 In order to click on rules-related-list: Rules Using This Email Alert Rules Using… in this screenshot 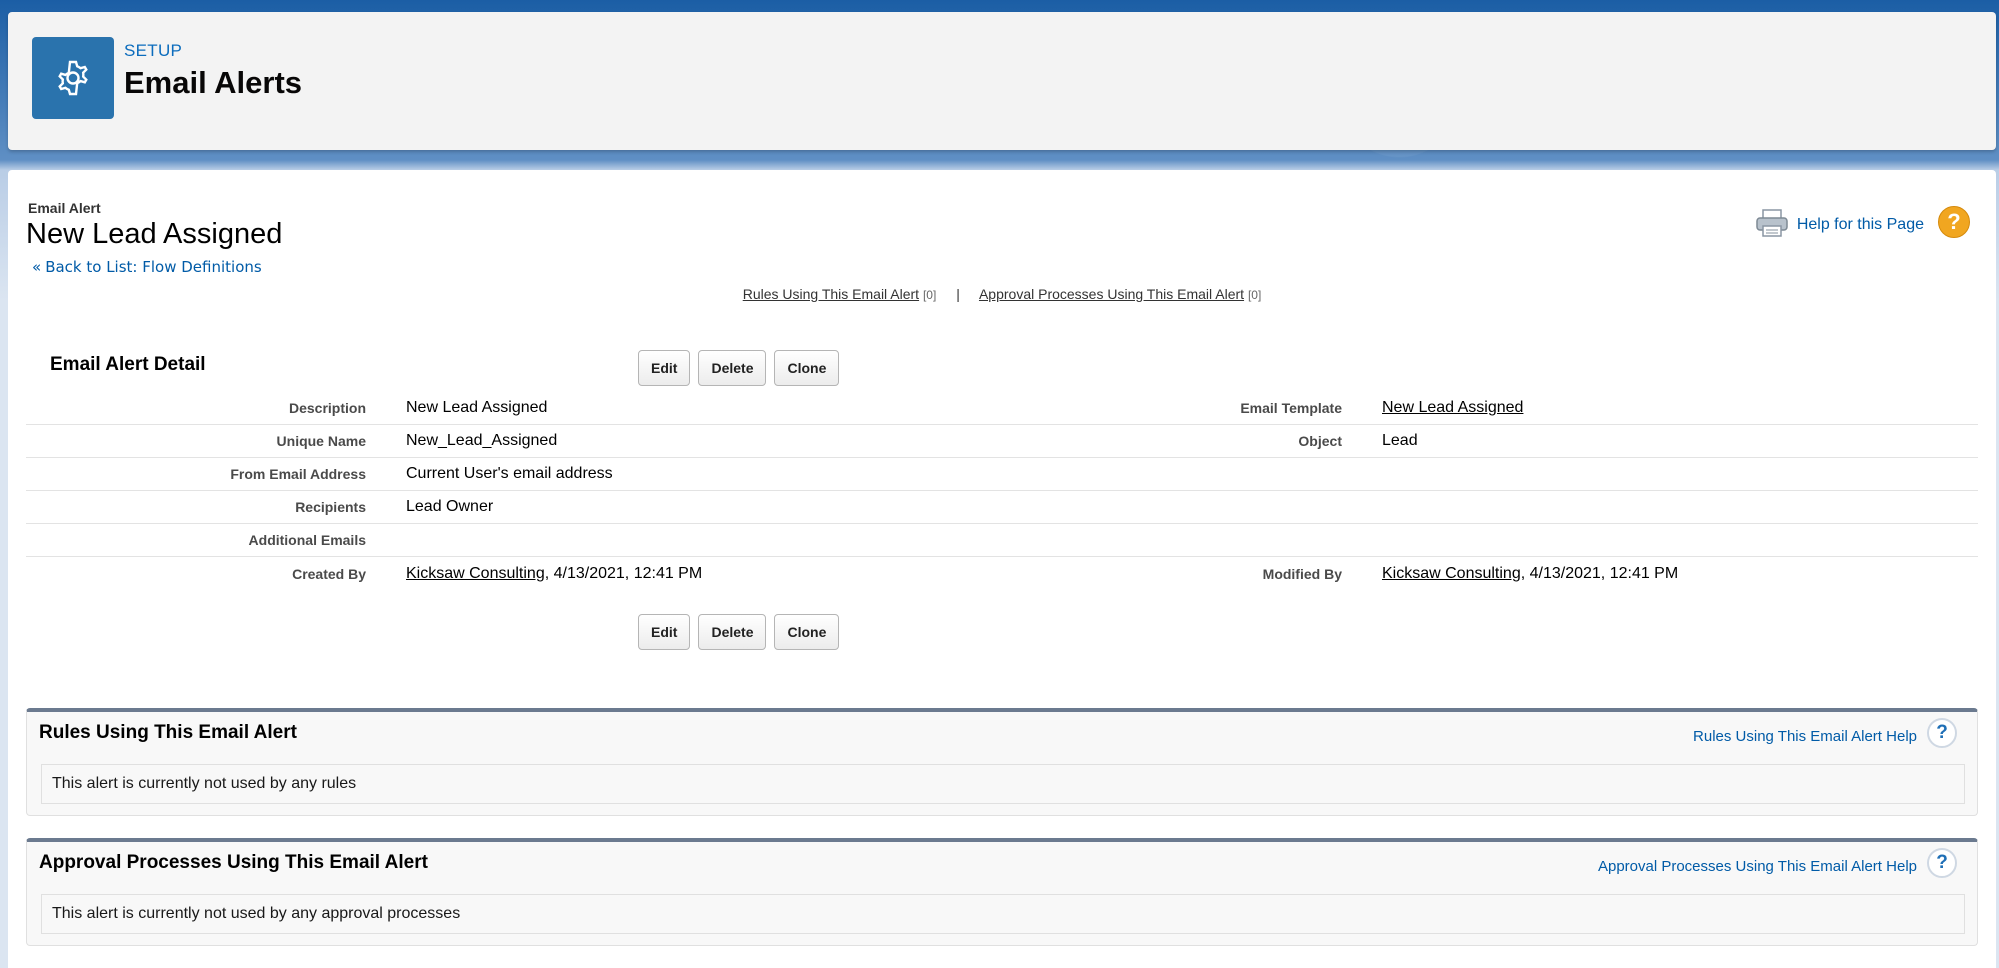, I will do `click(1002, 762)`.